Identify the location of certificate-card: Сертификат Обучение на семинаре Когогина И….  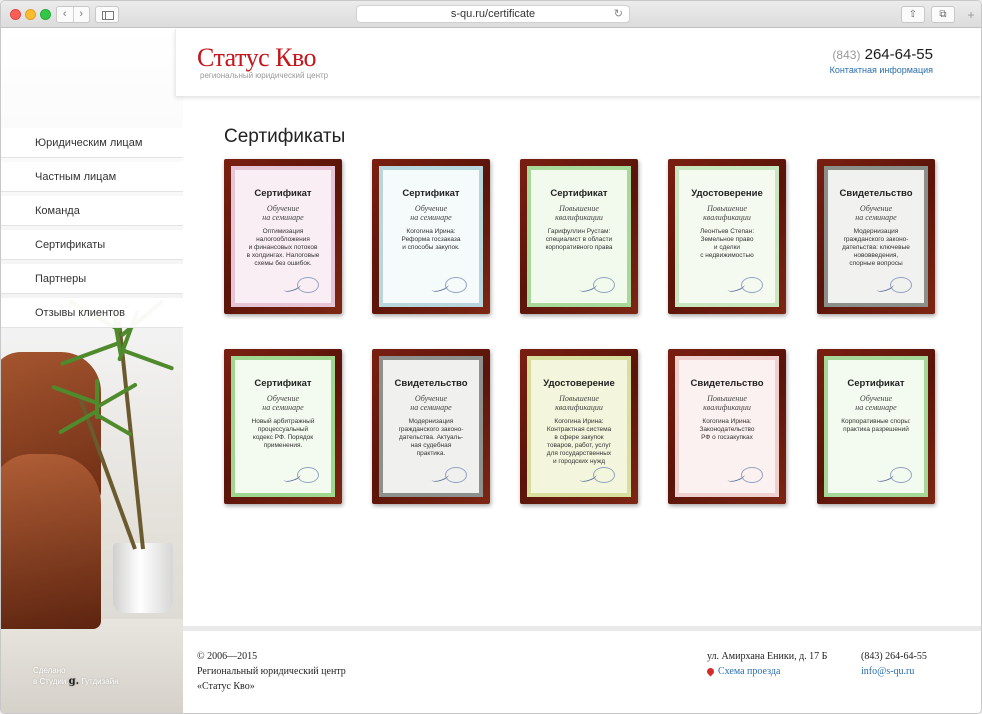
(431, 236).